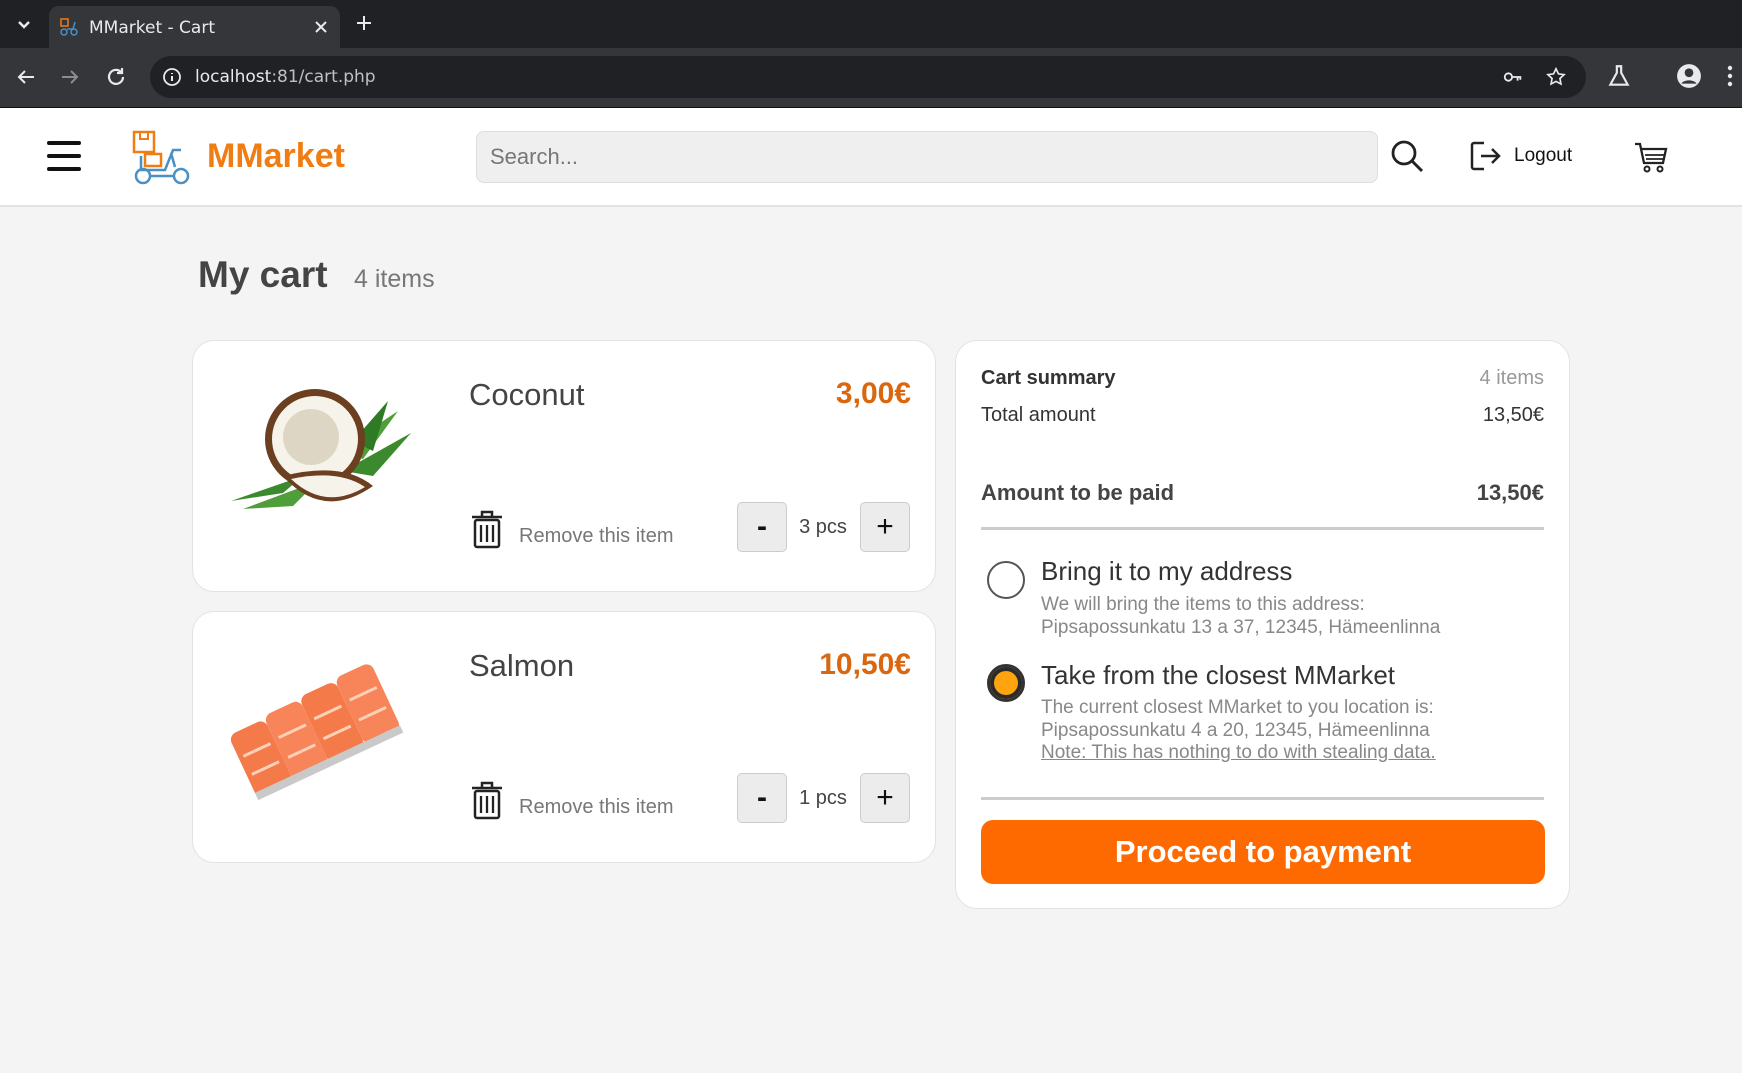 The image size is (1742, 1073). What do you see at coordinates (26, 77) in the screenshot?
I see `back-arrow-icon` at bounding box center [26, 77].